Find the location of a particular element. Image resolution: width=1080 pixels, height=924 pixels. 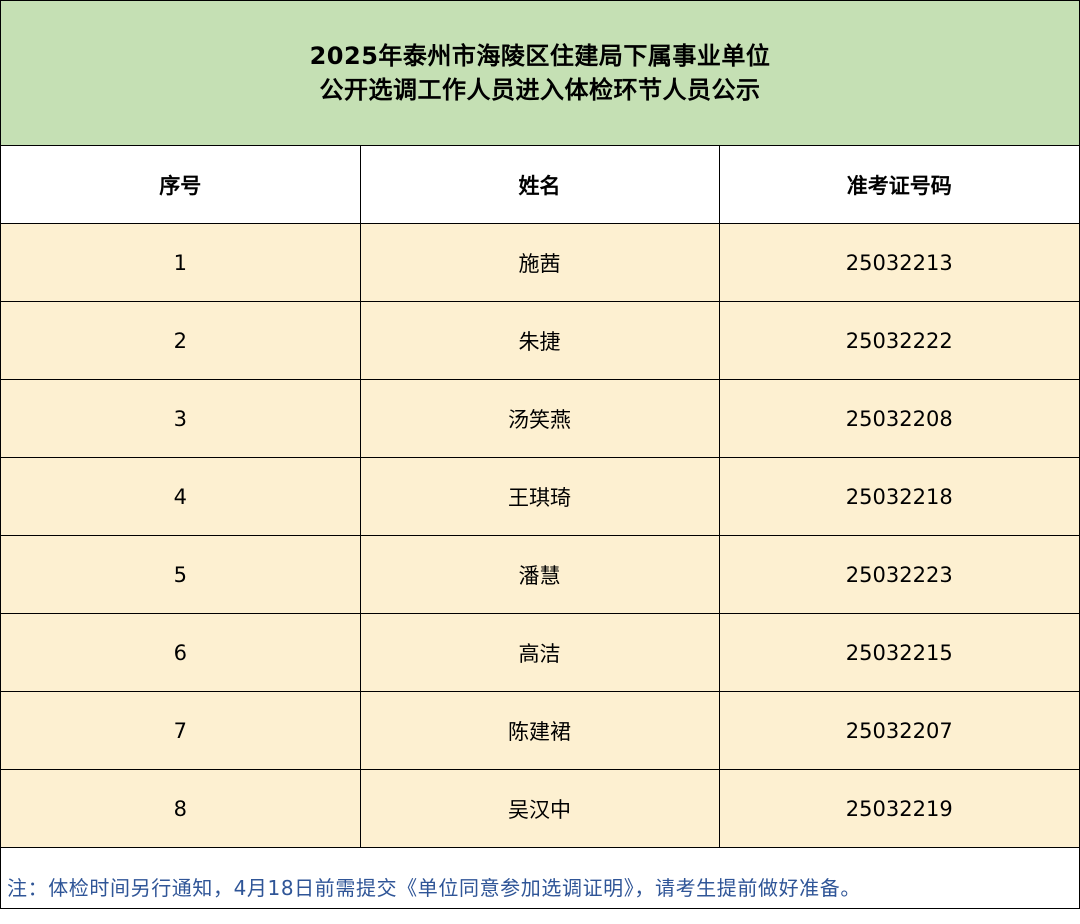

table-row: 5 潘慧 25032223 is located at coordinates (540, 574).